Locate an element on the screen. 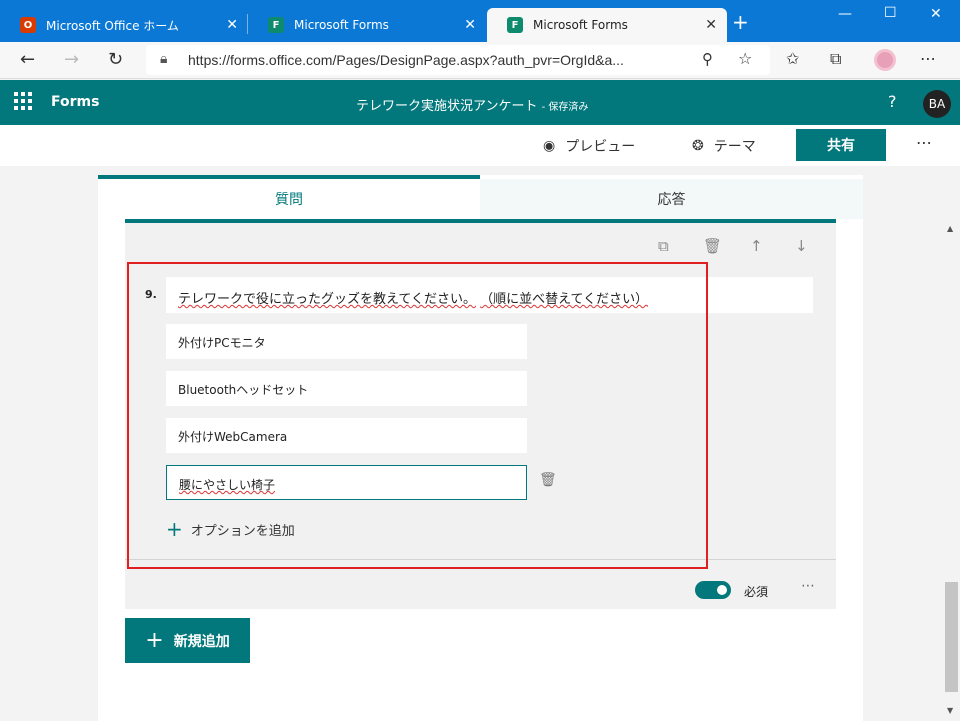 The height and width of the screenshot is (721, 960). app-name: Forms is located at coordinates (75, 102).